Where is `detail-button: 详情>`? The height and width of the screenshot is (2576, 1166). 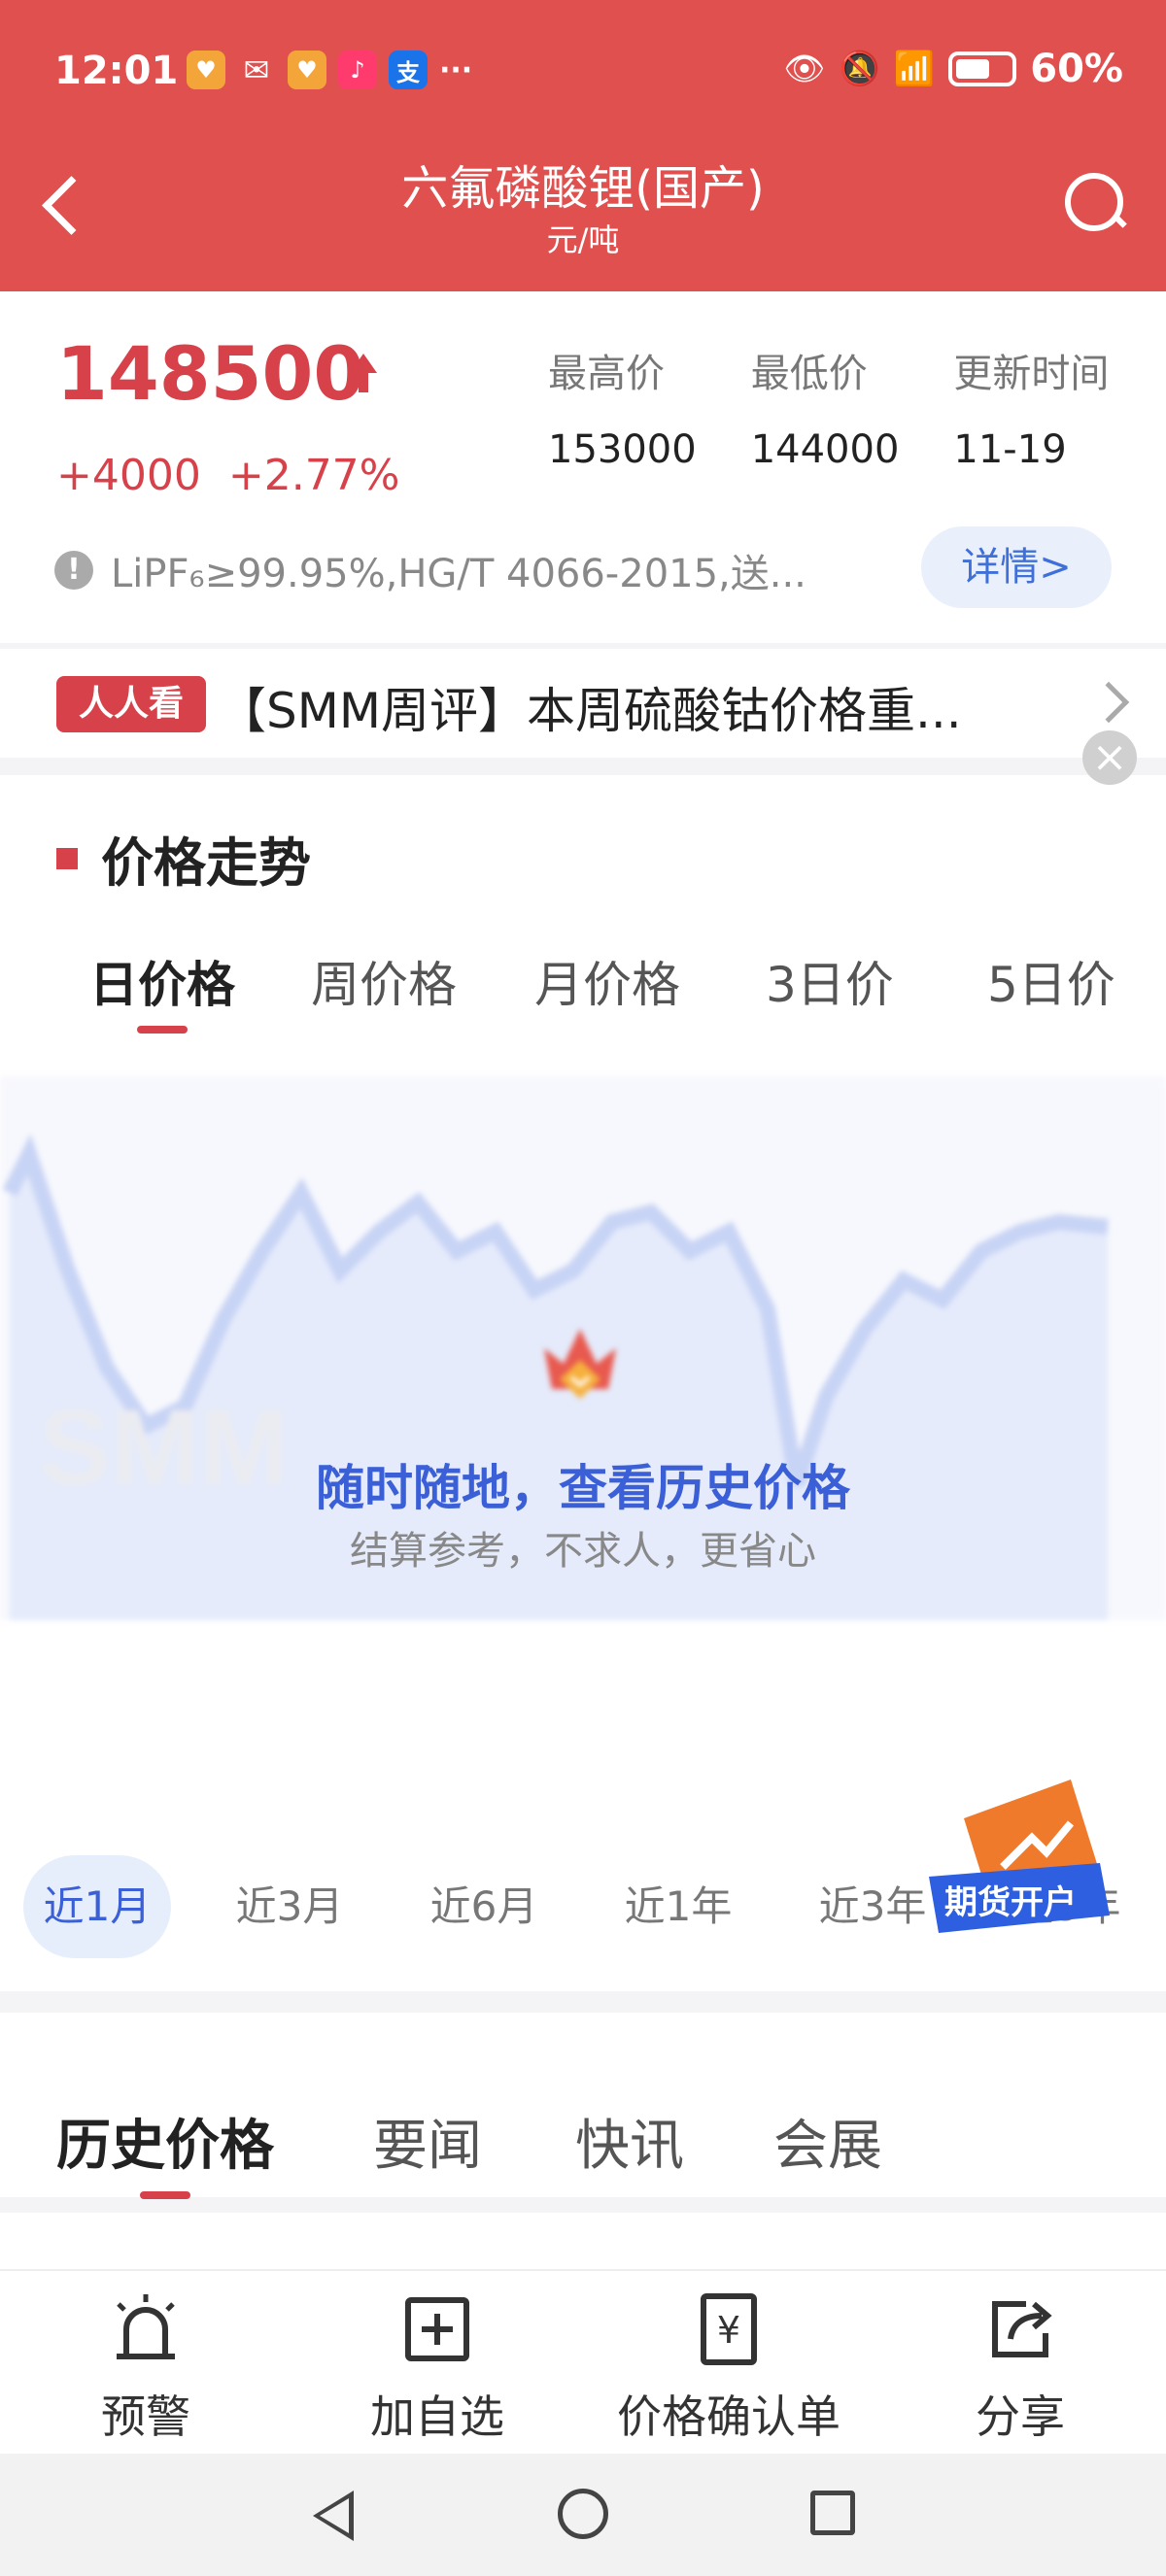
detail-button: 详情> is located at coordinates (1017, 567).